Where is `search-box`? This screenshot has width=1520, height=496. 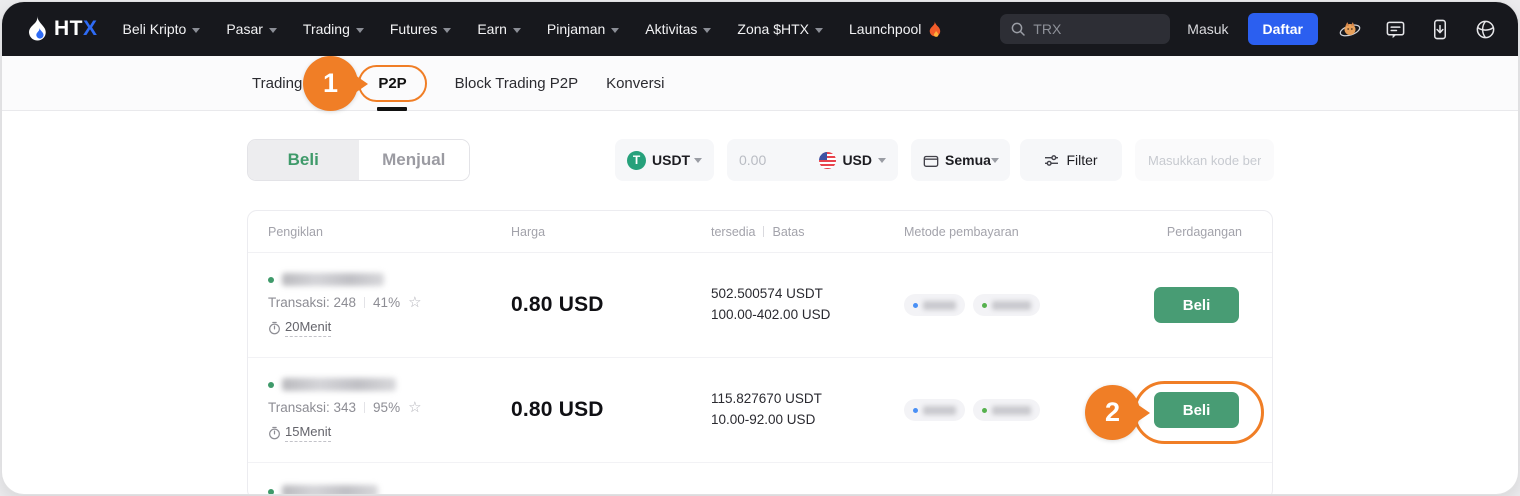
search-box is located at coordinates (1085, 29).